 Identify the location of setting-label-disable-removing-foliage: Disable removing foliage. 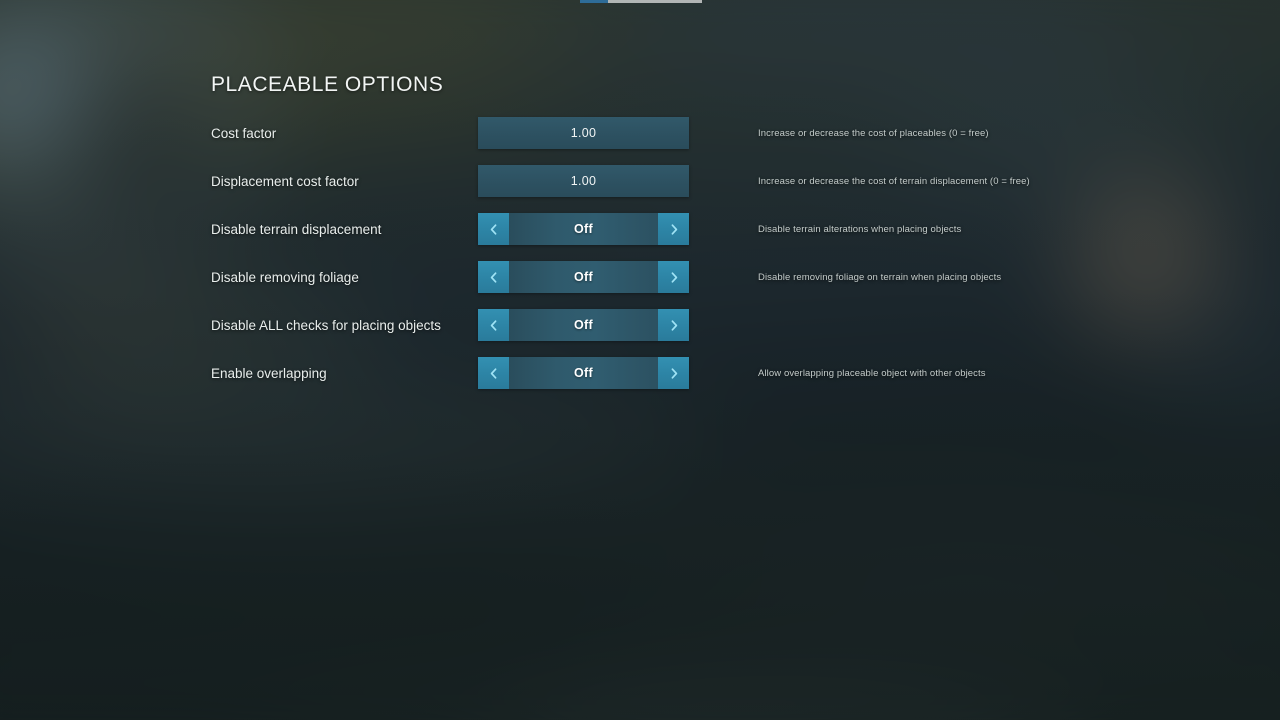
(285, 277).